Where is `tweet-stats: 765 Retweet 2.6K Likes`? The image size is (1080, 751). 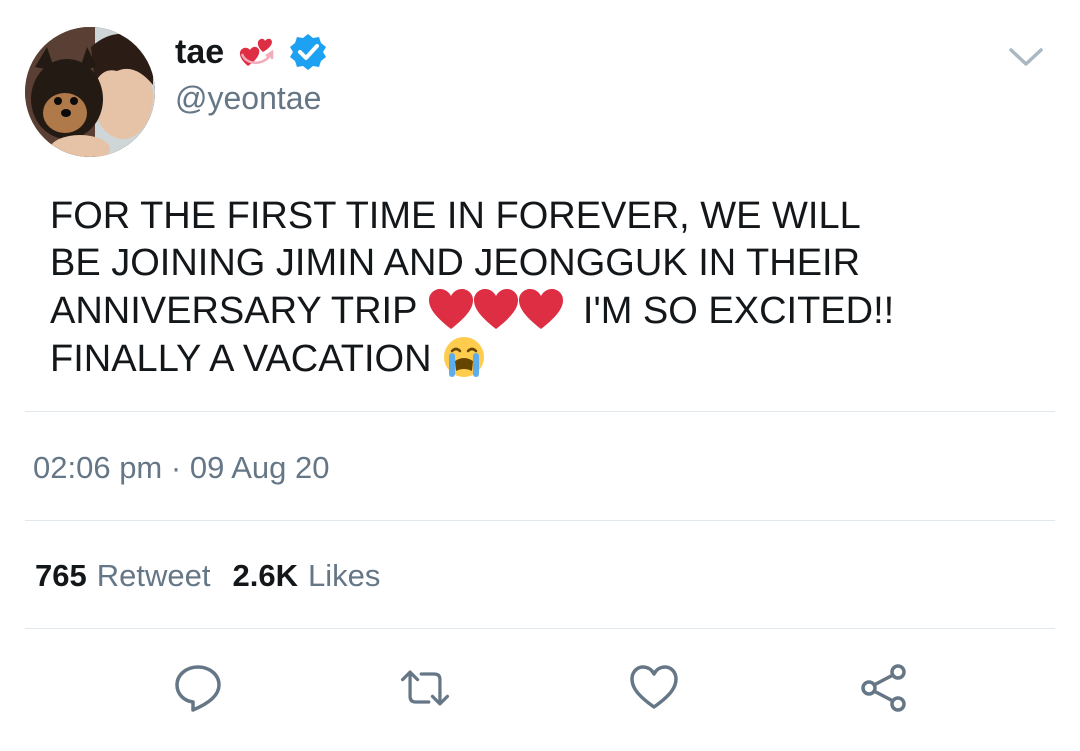
tweet-stats: 765 Retweet 2.6K Likes is located at coordinates (218, 576).